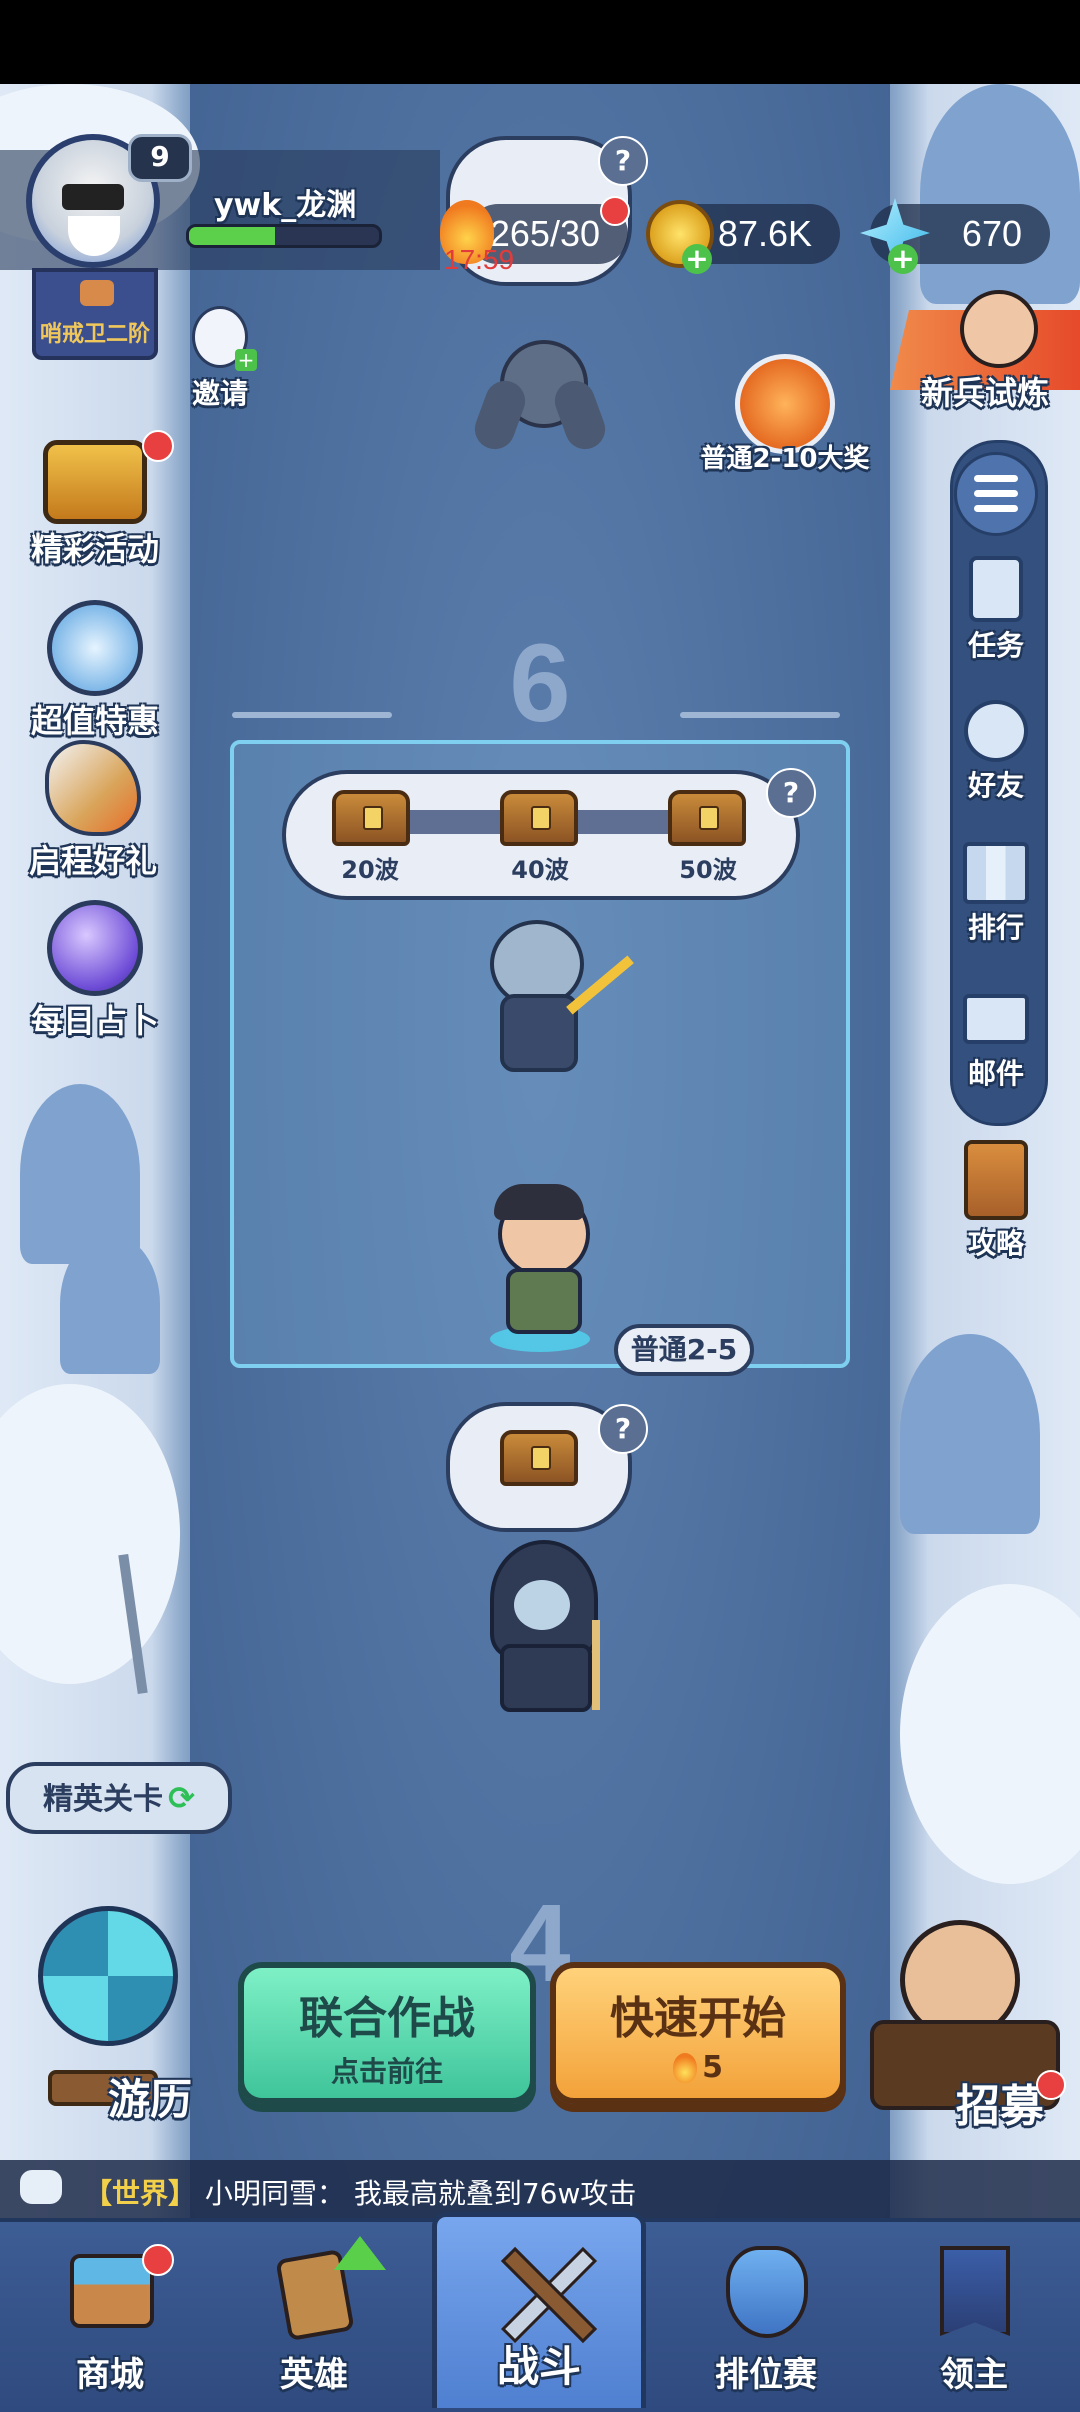 The height and width of the screenshot is (2412, 1080). What do you see at coordinates (94, 721) in the screenshot?
I see `deals-label: 超值特惠` at bounding box center [94, 721].